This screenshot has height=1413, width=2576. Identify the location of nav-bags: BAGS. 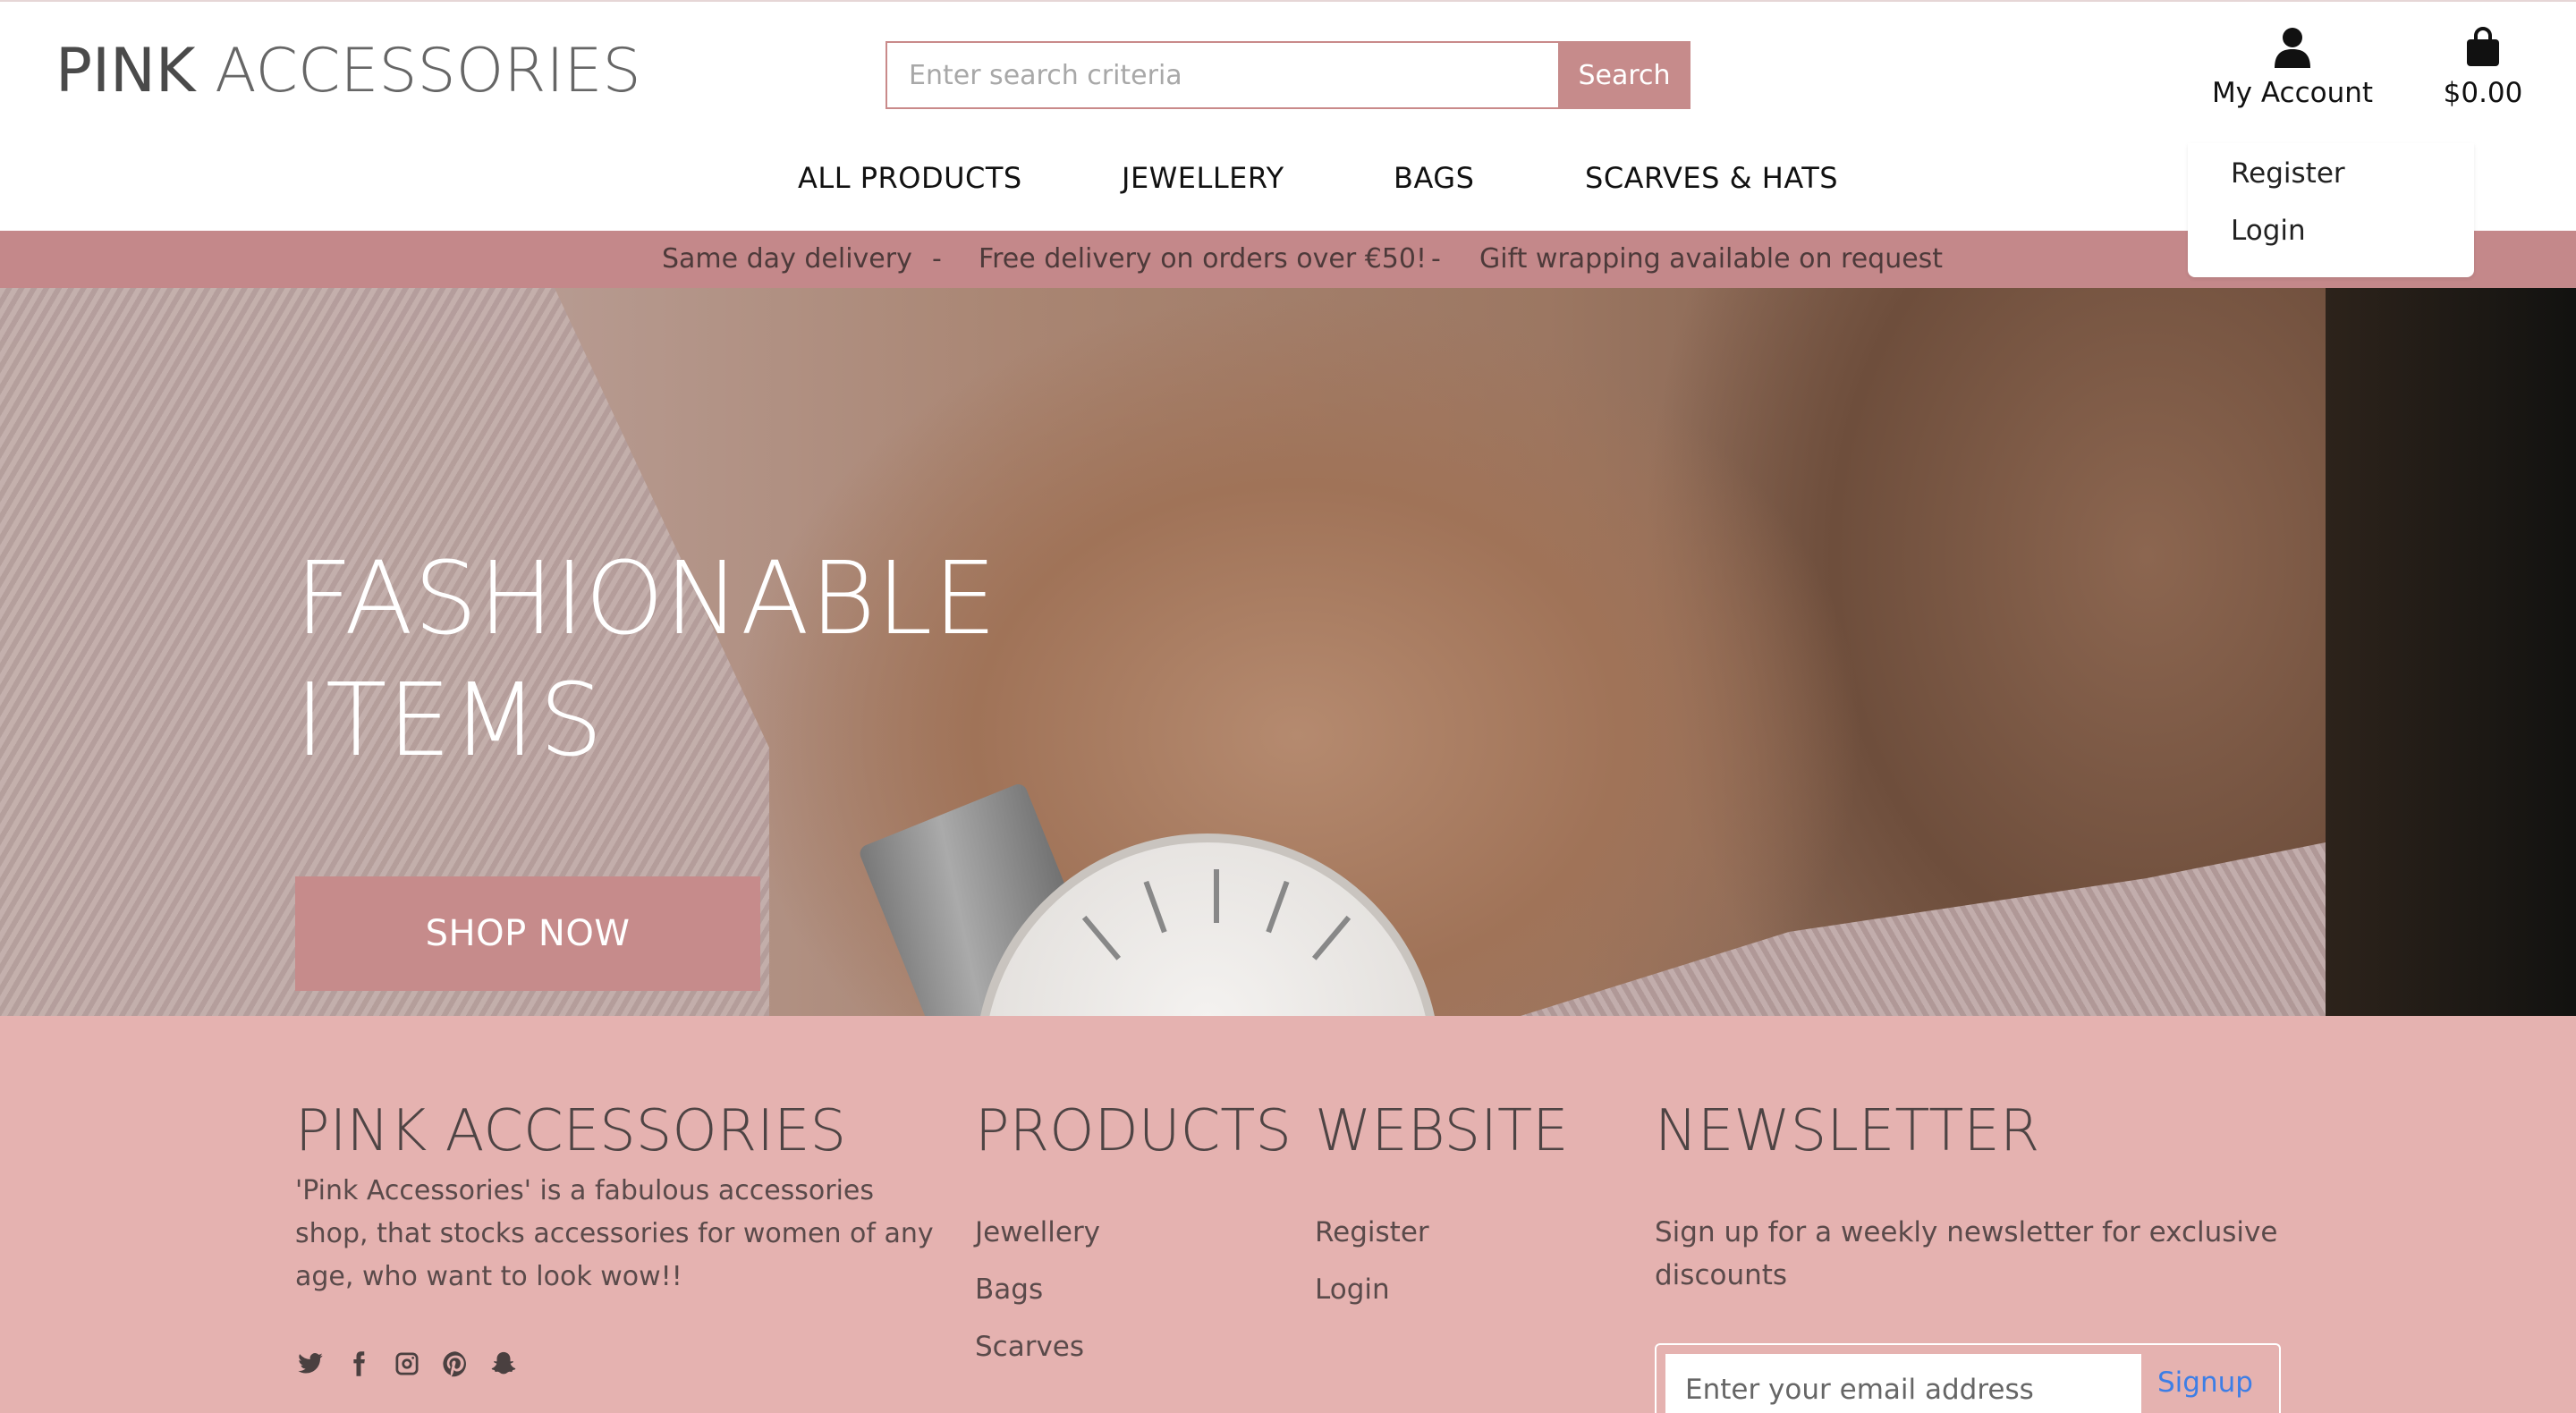
(1434, 178).